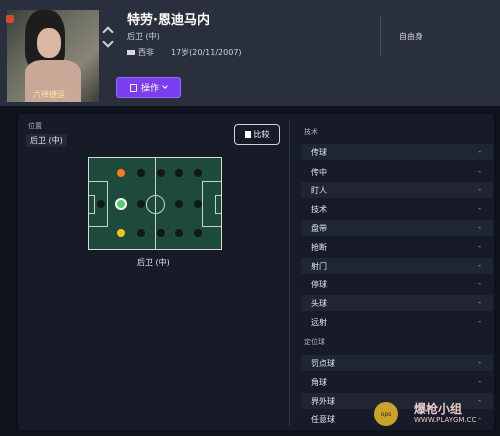 Image resolution: width=500 pixels, height=436 pixels. Describe the element at coordinates (53, 56) in the screenshot. I see `player-photo: 六禅捷运` at that location.